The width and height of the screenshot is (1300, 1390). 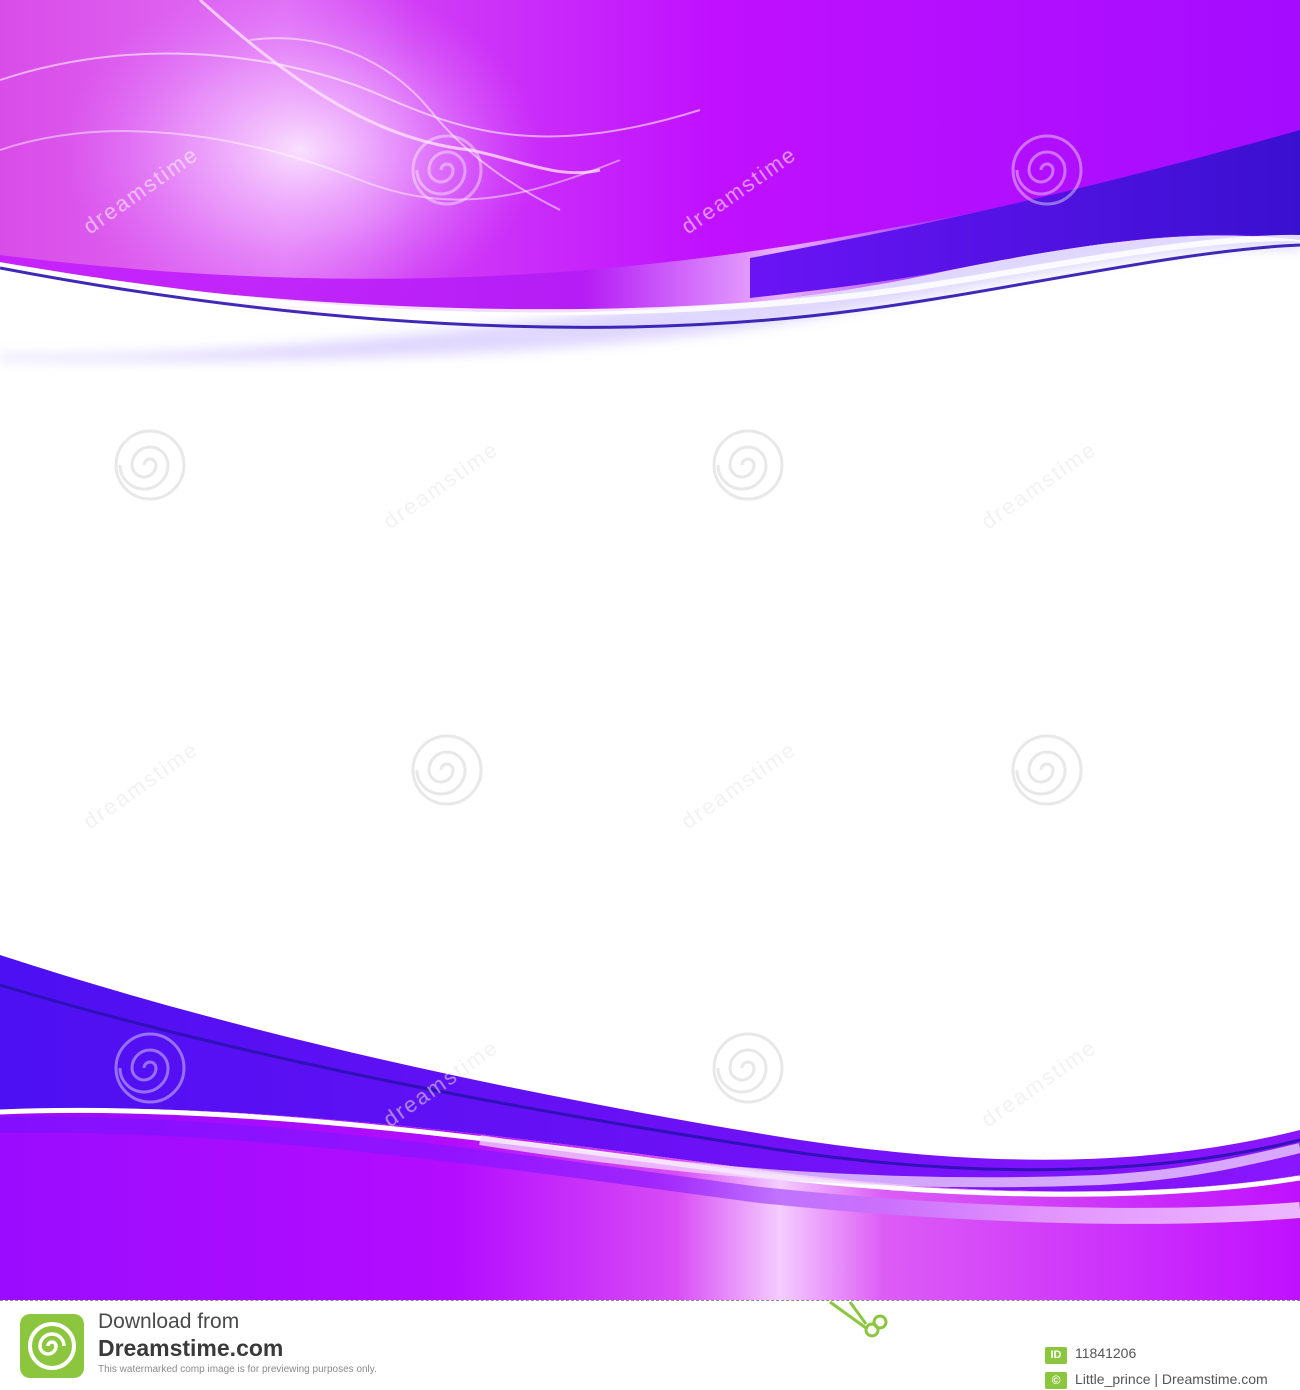 I want to click on download-label: Download from, so click(x=169, y=1321).